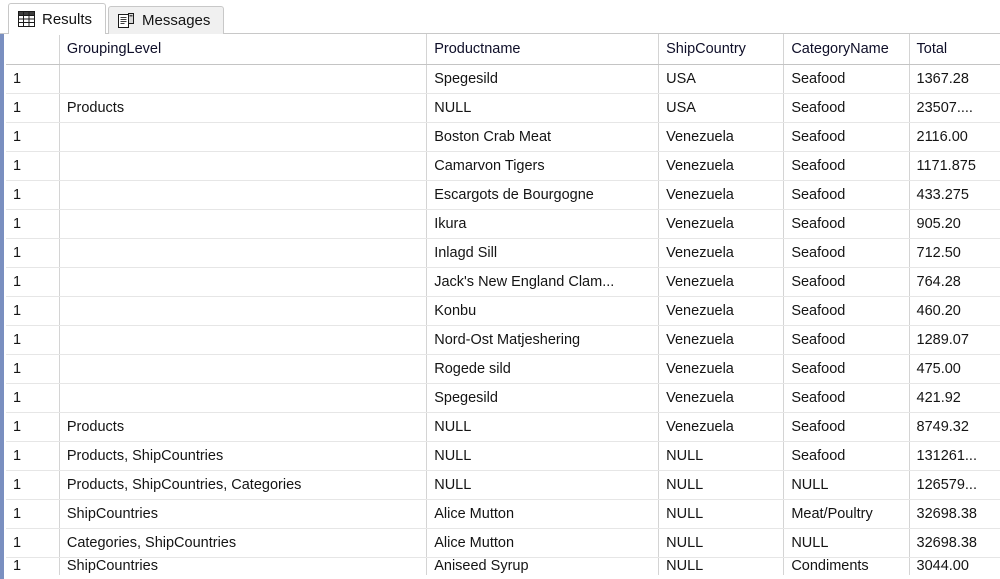 The width and height of the screenshot is (1000, 579). What do you see at coordinates (954, 282) in the screenshot?
I see `cell-total: 764.28` at bounding box center [954, 282].